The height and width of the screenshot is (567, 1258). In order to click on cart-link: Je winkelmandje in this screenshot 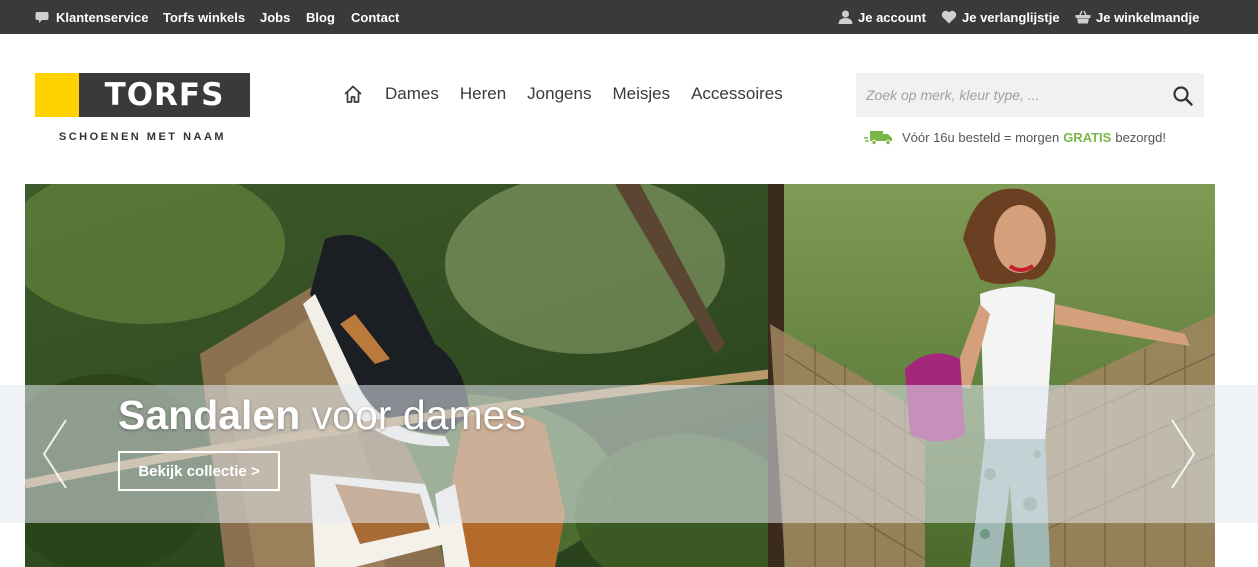, I will do `click(1137, 17)`.